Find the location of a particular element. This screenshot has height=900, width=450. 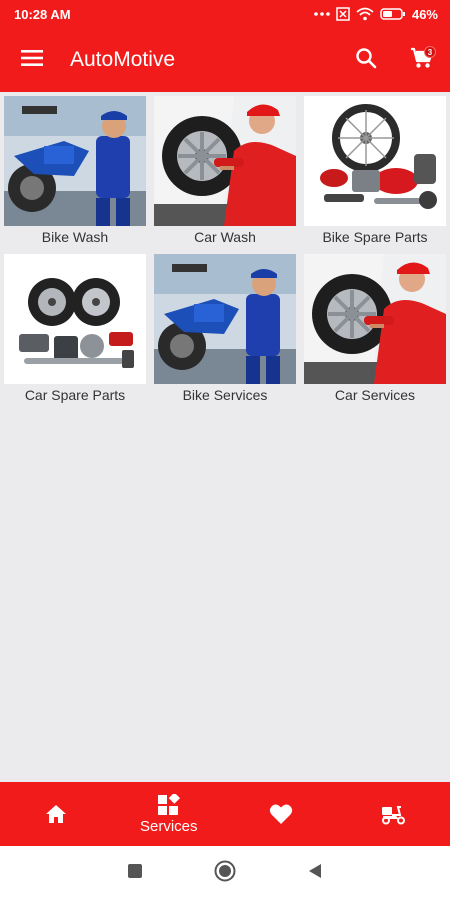

category-label: Car Wash is located at coordinates (225, 237).